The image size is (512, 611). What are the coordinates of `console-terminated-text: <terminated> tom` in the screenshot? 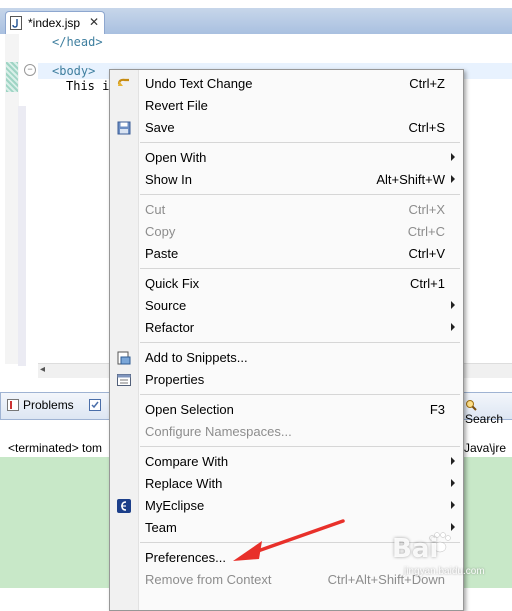 It's located at (55, 448).